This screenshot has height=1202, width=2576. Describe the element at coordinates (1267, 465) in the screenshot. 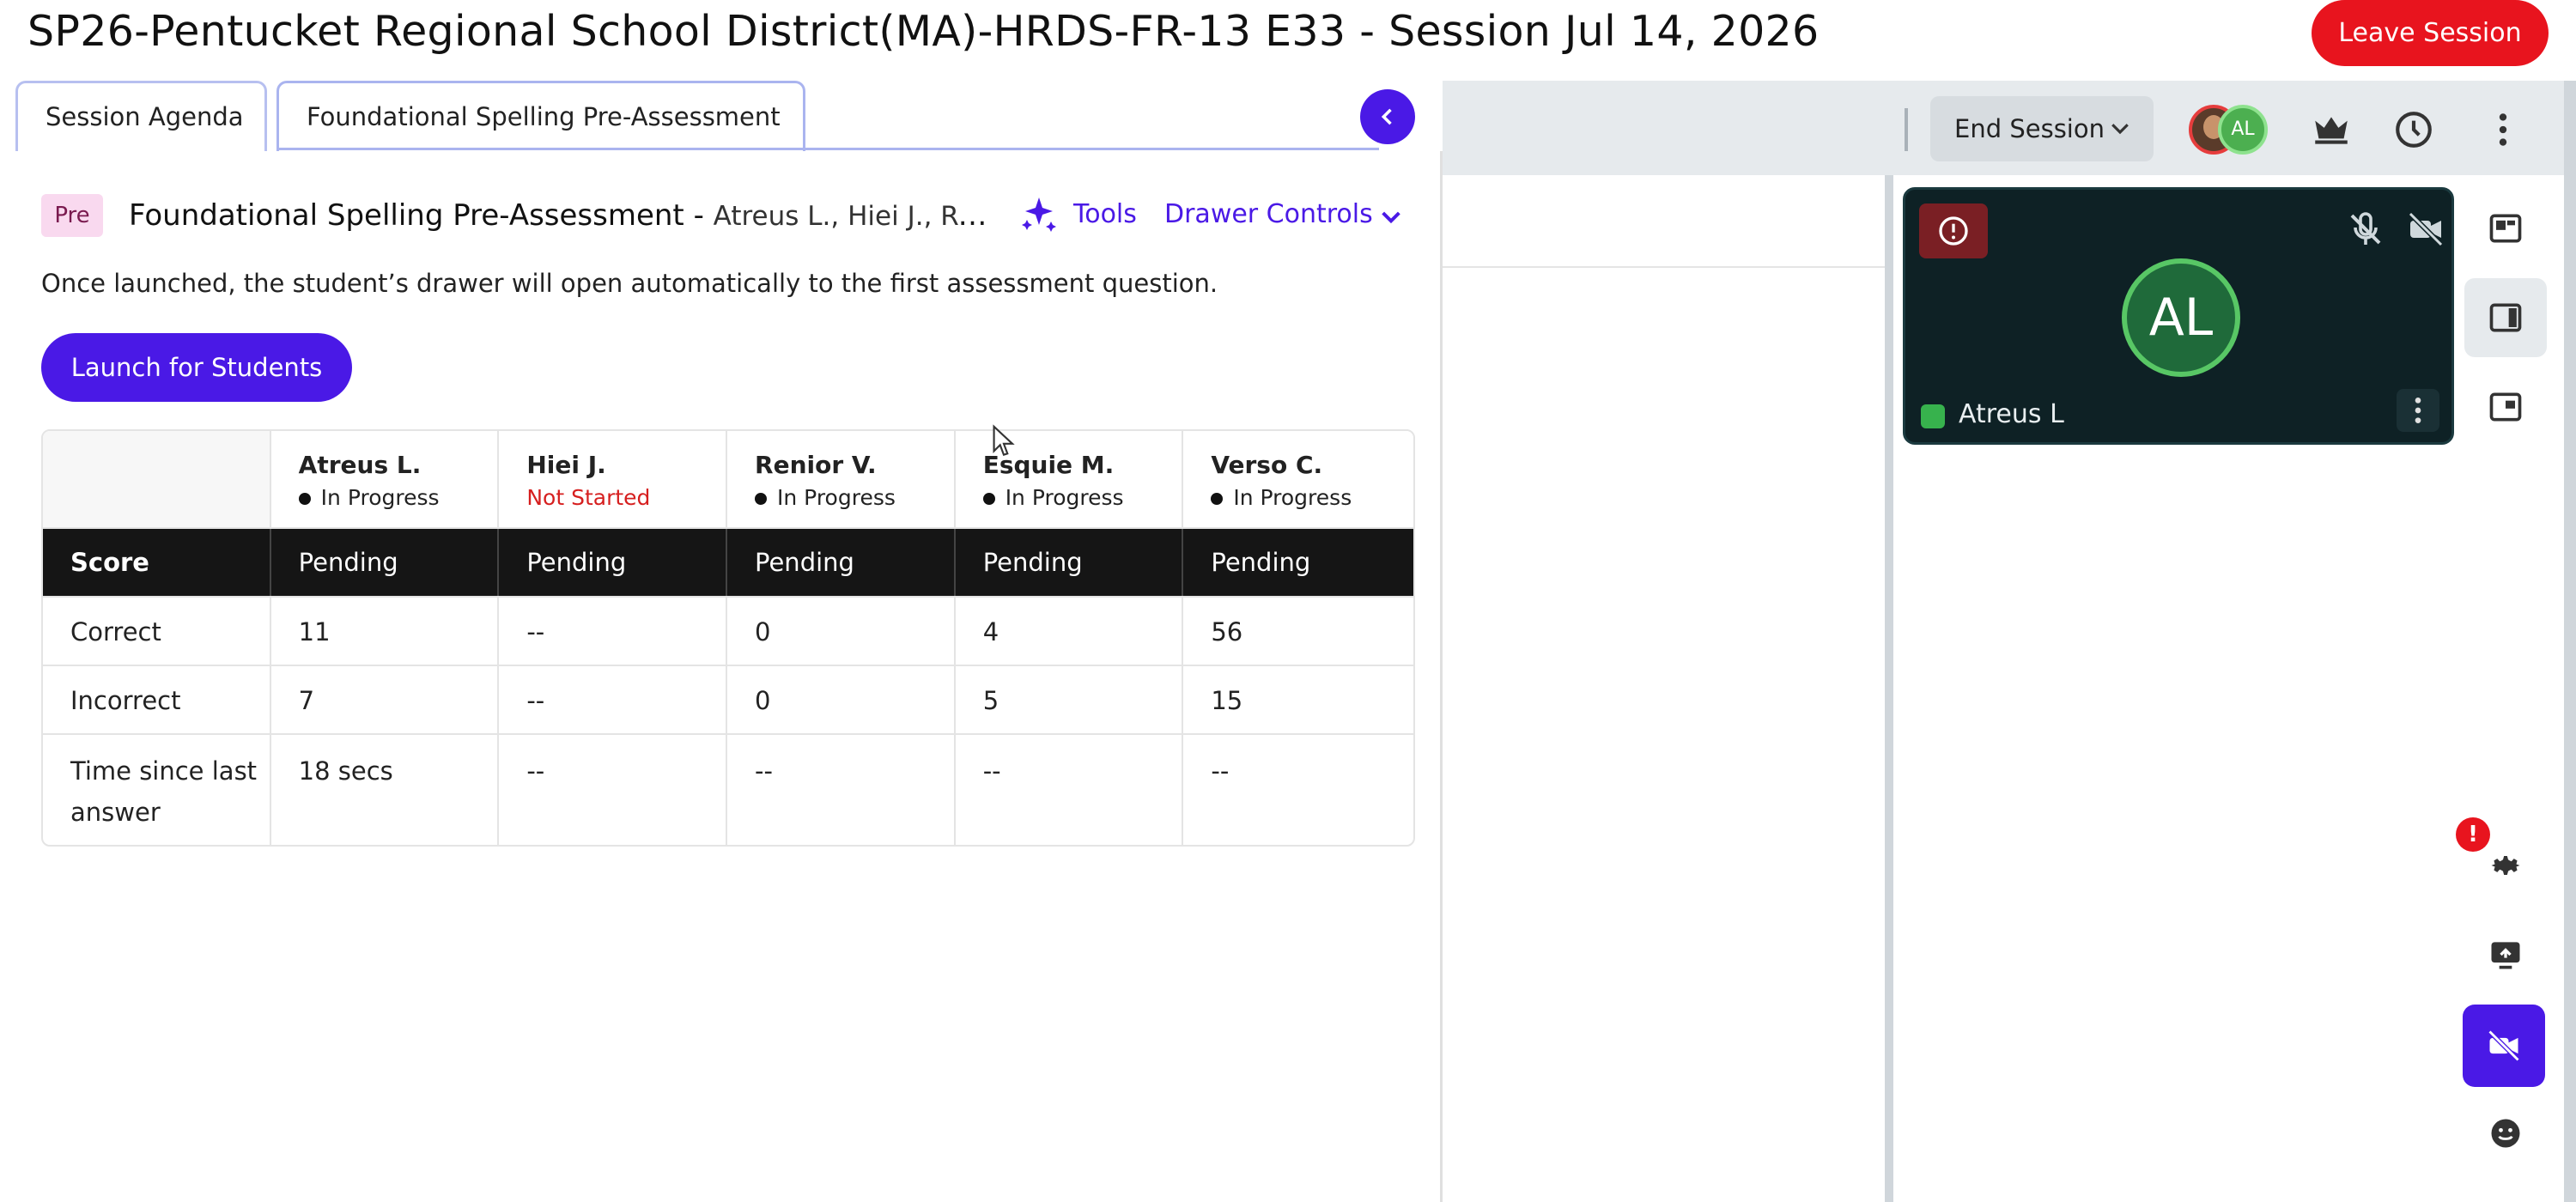

I see `student-name: Verso C.` at that location.